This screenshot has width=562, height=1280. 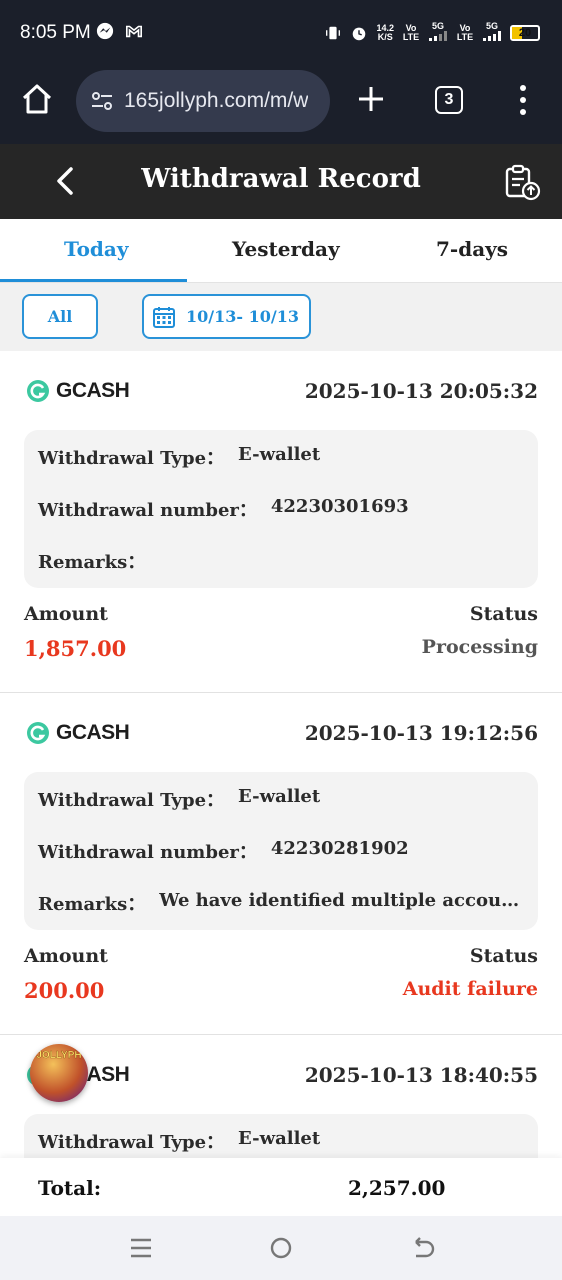 What do you see at coordinates (59, 1055) in the screenshot?
I see `floating-badge-text: JOLLYPH` at bounding box center [59, 1055].